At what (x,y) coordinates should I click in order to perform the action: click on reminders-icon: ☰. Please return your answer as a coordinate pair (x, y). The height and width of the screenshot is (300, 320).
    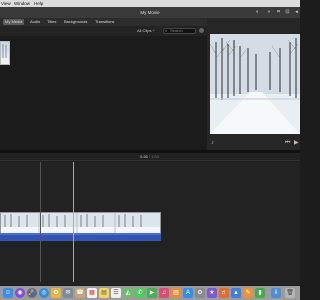
    Looking at the image, I should click on (116, 293).